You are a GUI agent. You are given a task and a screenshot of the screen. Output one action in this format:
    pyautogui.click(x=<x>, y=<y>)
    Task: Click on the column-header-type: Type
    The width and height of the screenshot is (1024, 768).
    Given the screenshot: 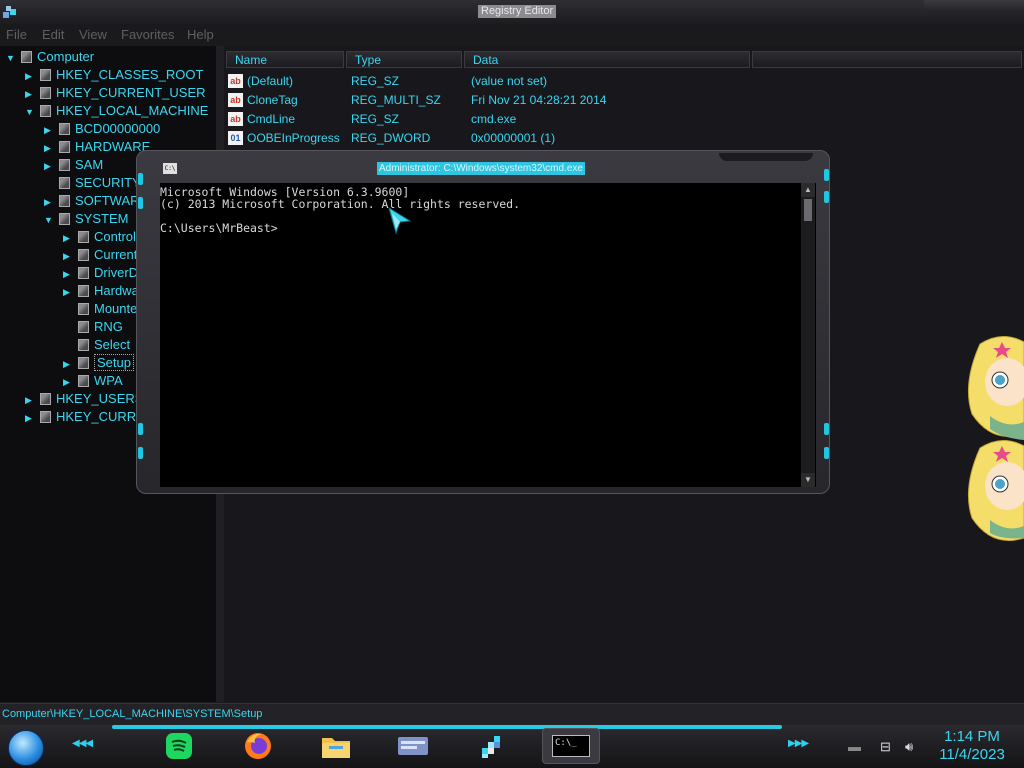 What is the action you would take?
    pyautogui.click(x=404, y=59)
    